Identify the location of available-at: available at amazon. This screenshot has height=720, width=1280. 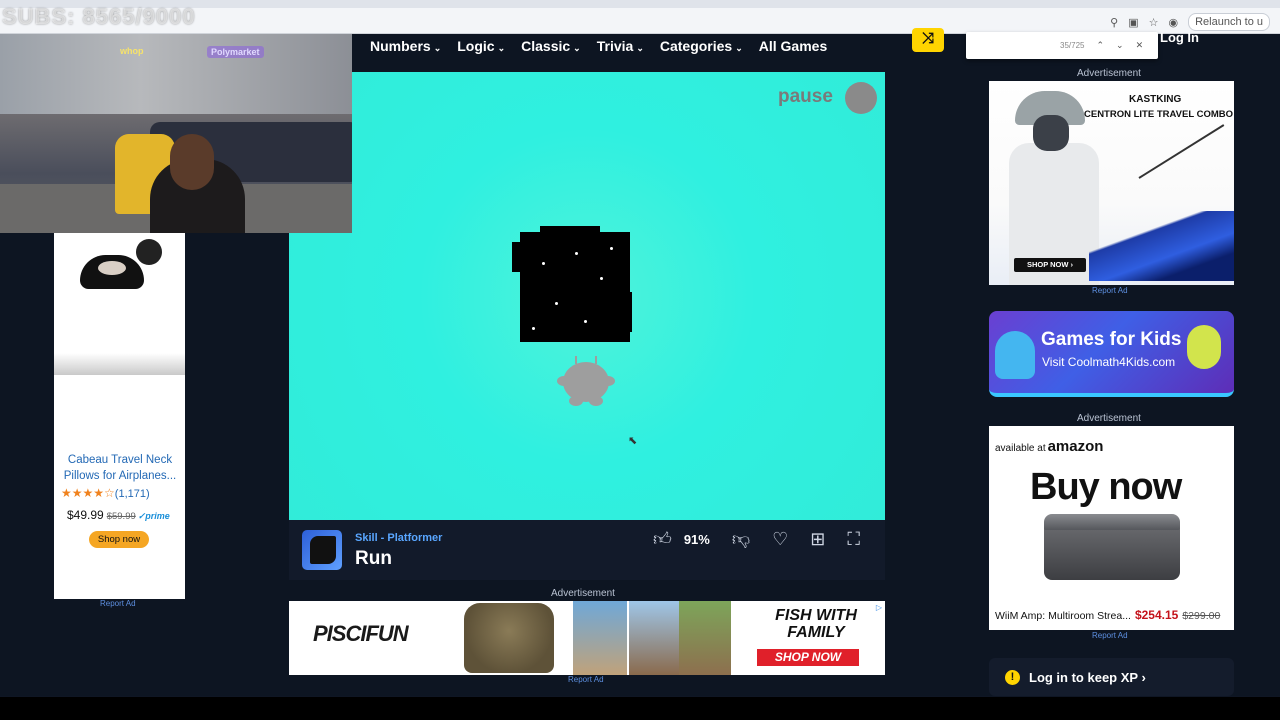
(1049, 446).